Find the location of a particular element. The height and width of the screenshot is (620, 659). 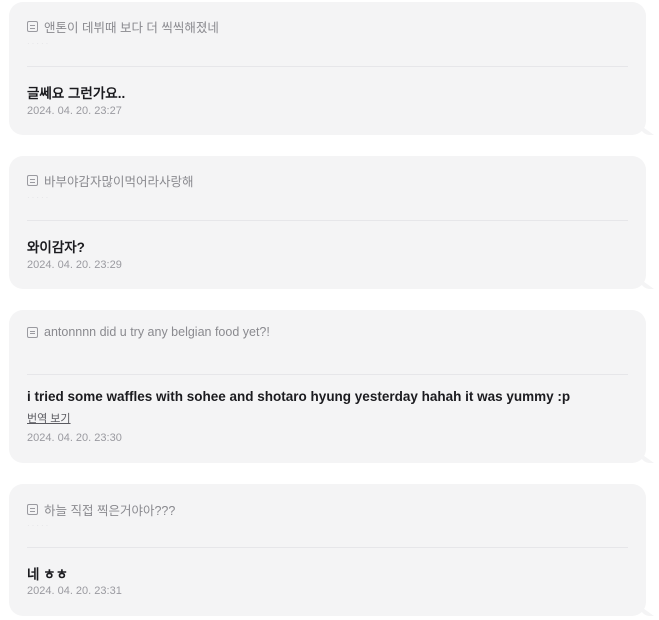

answer-text: 글쎄요 그런가요.. is located at coordinates (76, 93).